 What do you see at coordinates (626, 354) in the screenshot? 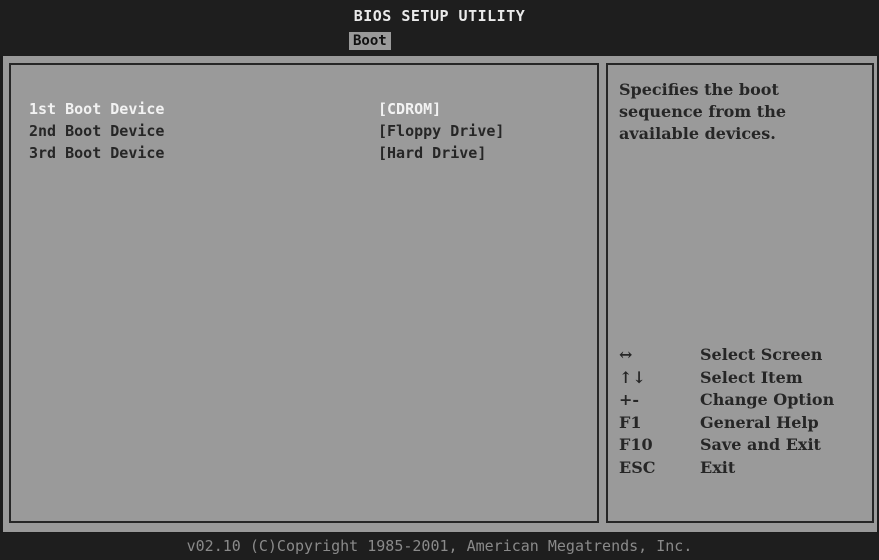
I see `left-right-arrow-icon: ↔` at bounding box center [626, 354].